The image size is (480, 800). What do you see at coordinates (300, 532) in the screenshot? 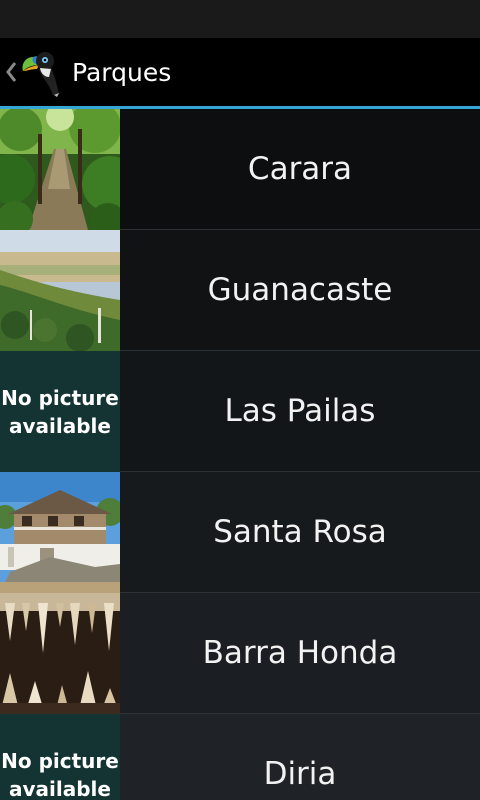
I see `park-name: Santa Rosa` at bounding box center [300, 532].